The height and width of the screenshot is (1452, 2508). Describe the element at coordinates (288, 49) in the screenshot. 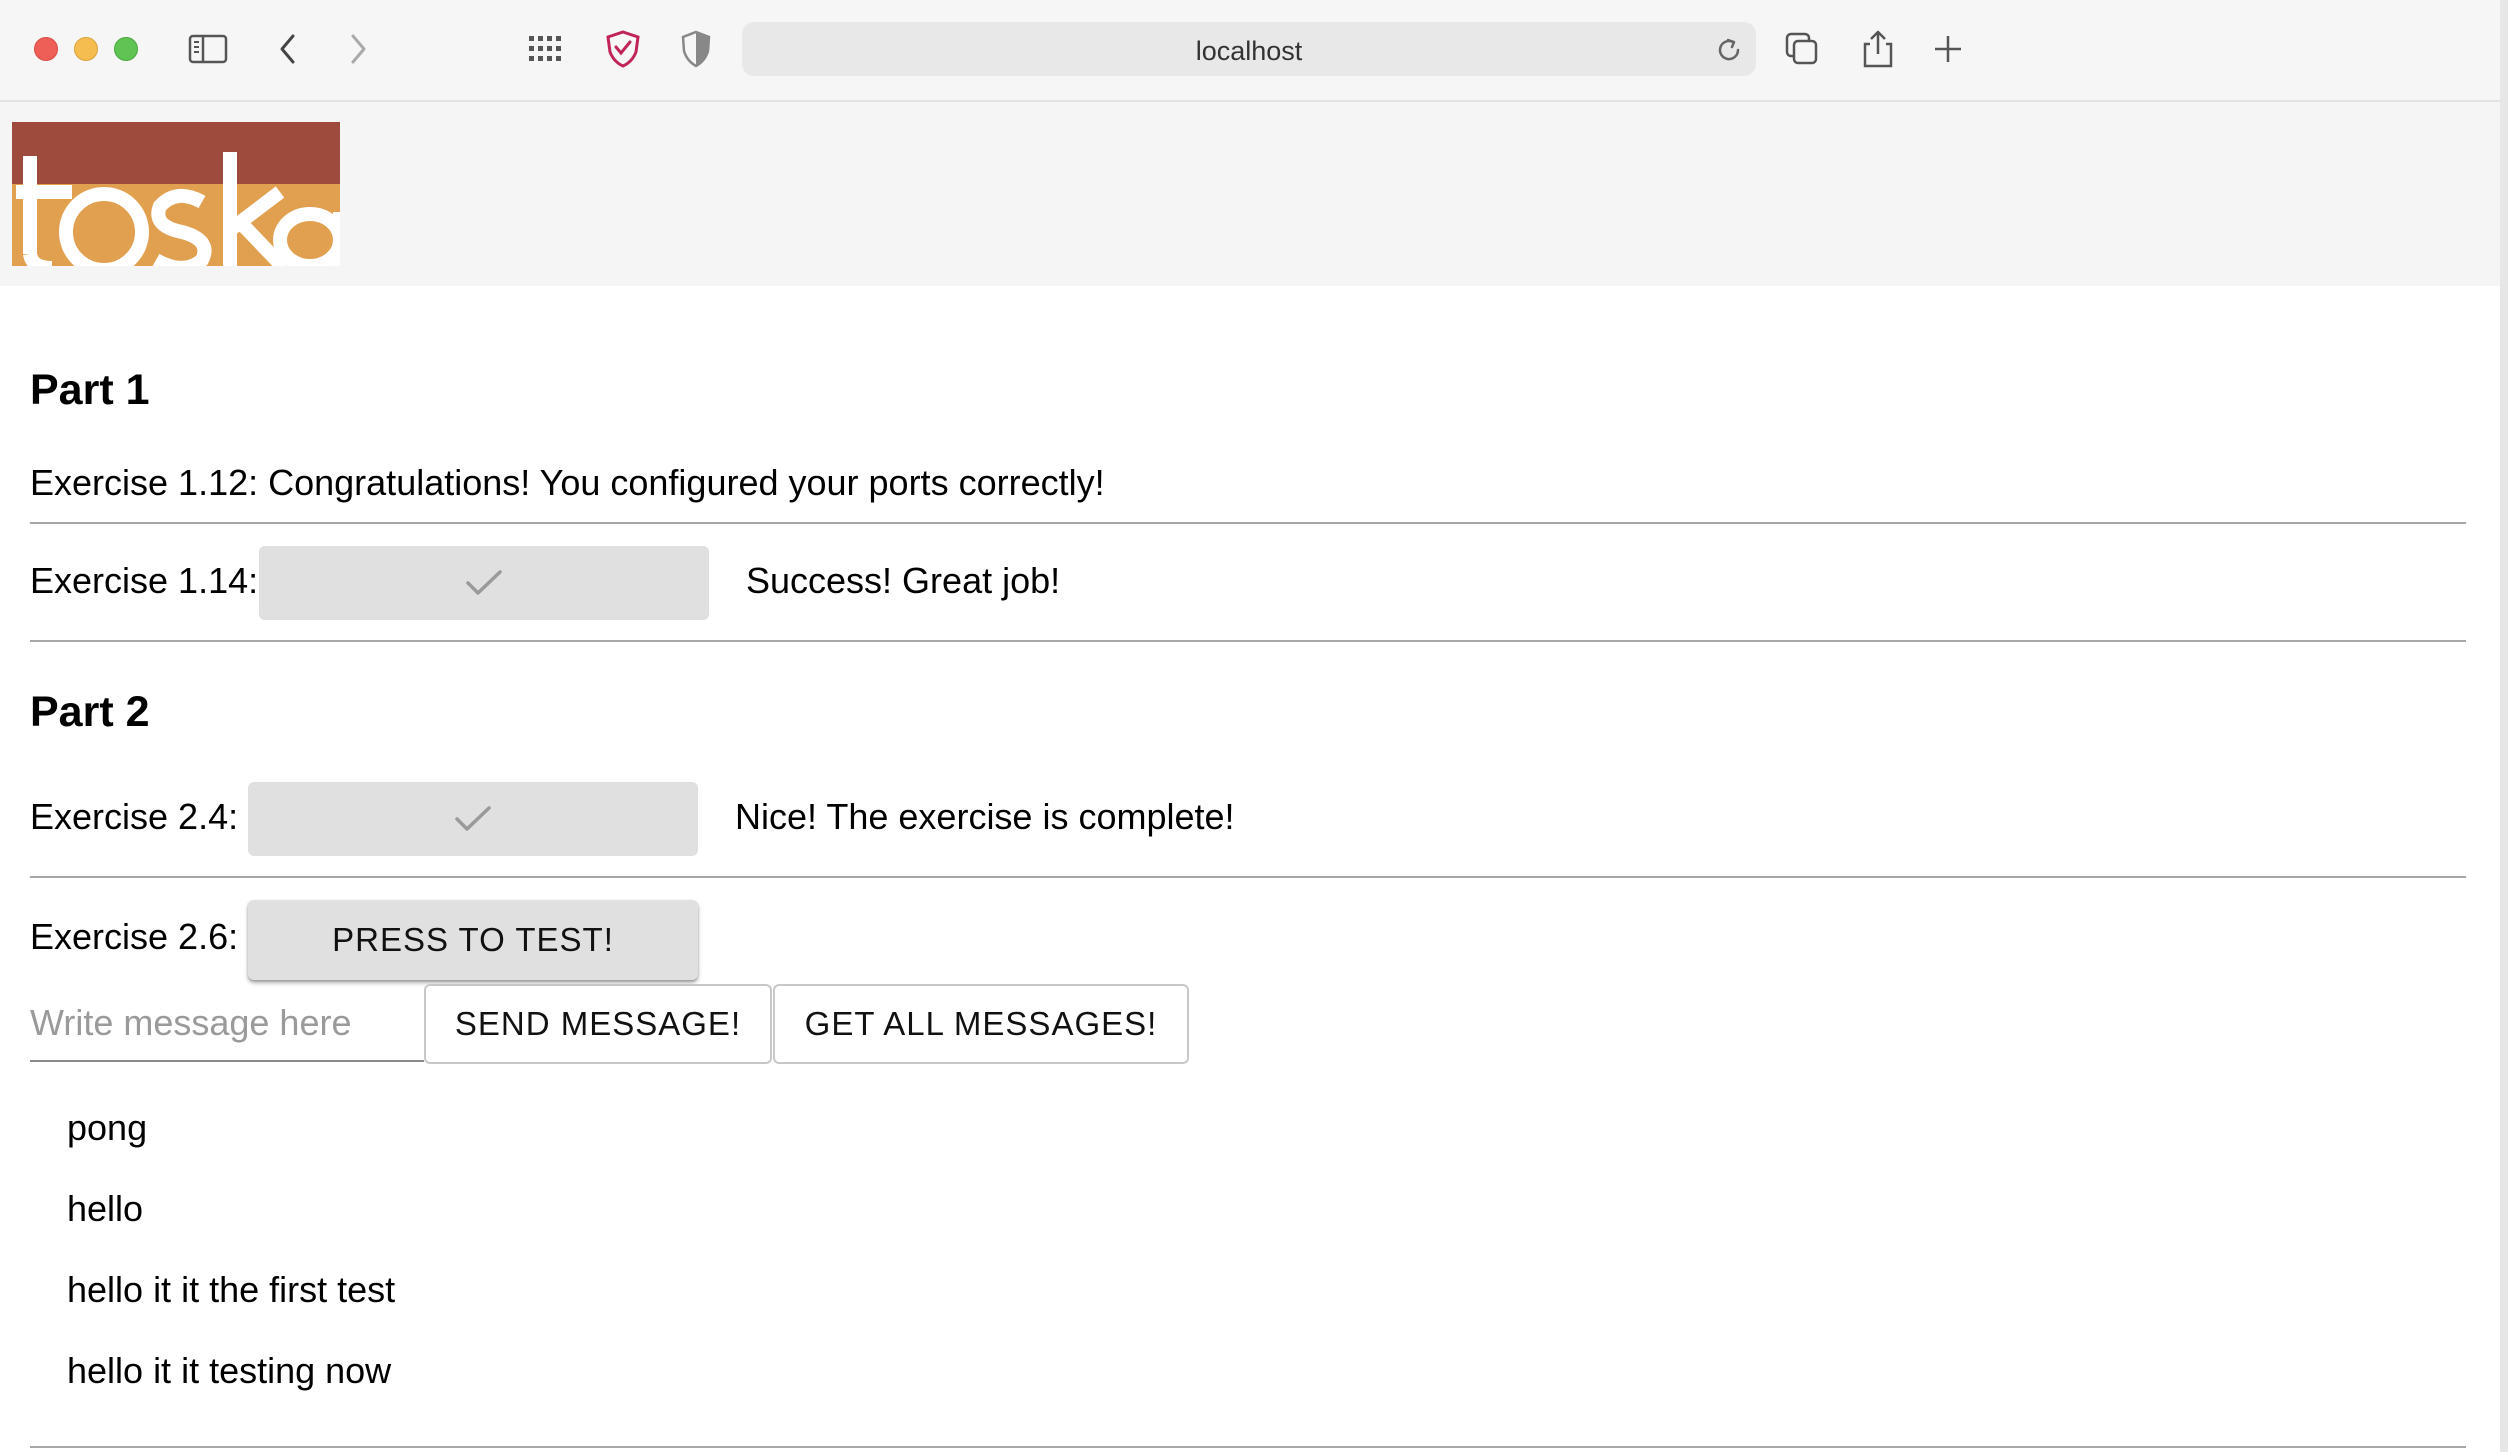

I see `back-icon` at that location.